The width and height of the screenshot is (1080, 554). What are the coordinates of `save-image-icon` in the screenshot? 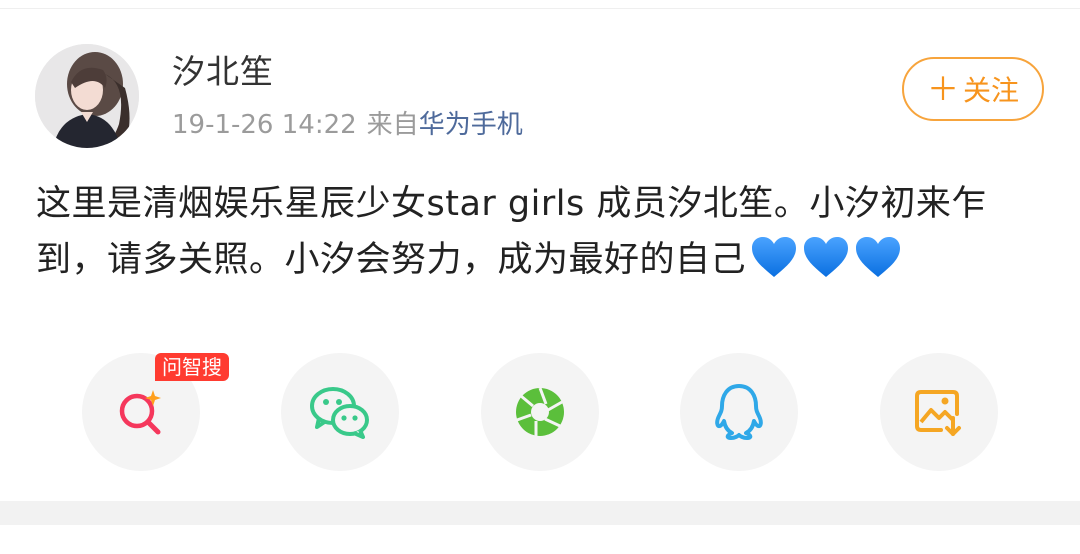 It's located at (938, 413).